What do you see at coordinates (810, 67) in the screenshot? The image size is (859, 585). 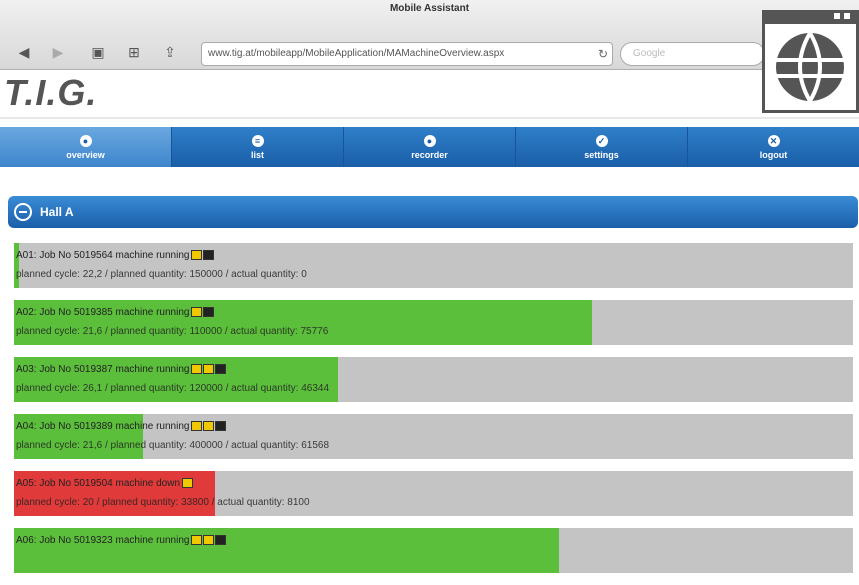 I see `globe-icon` at bounding box center [810, 67].